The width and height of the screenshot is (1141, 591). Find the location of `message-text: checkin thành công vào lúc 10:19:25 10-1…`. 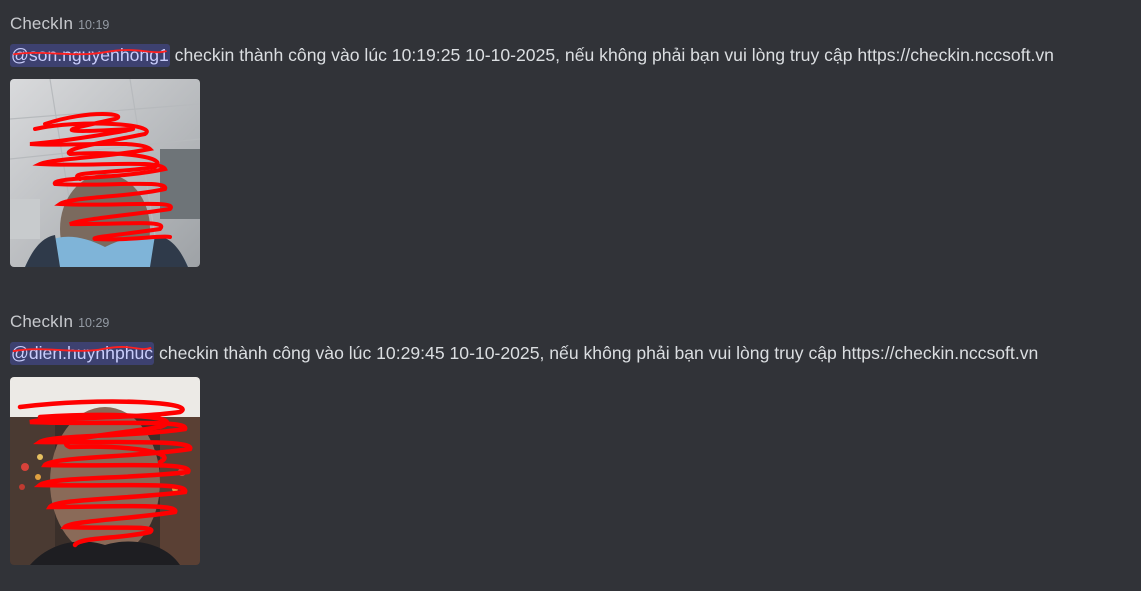

message-text: checkin thành công vào lúc 10:19:25 10-1… is located at coordinates (611, 55).